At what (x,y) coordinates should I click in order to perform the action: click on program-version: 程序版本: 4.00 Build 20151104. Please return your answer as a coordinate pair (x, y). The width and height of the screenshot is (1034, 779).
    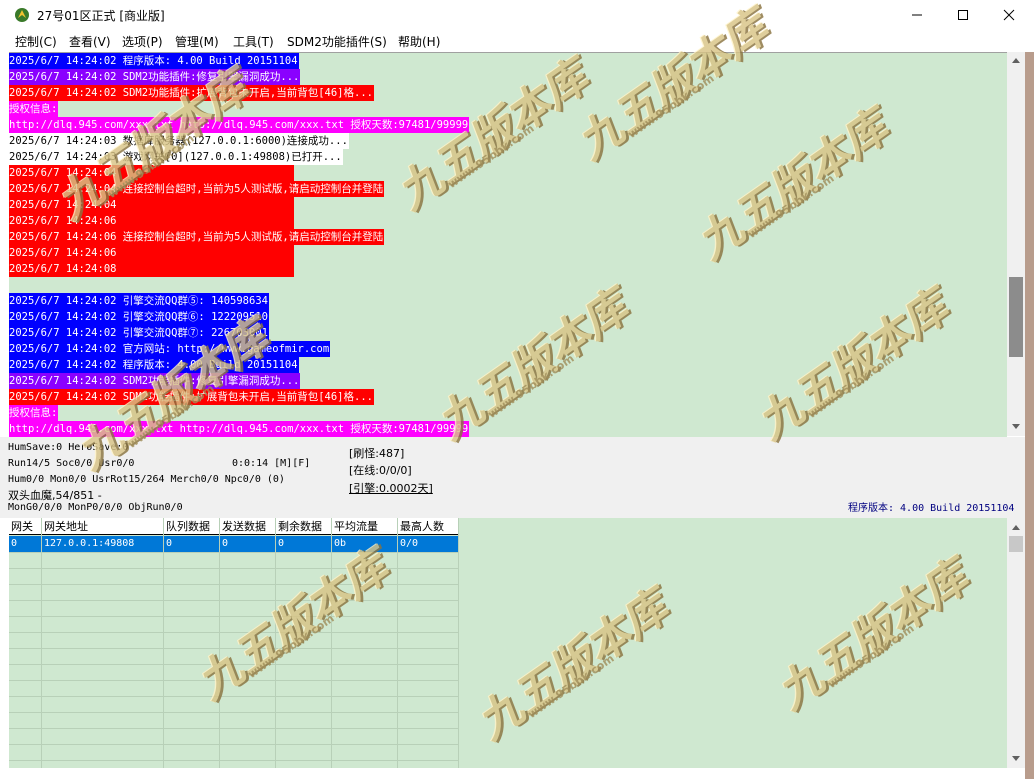
    Looking at the image, I should click on (931, 508).